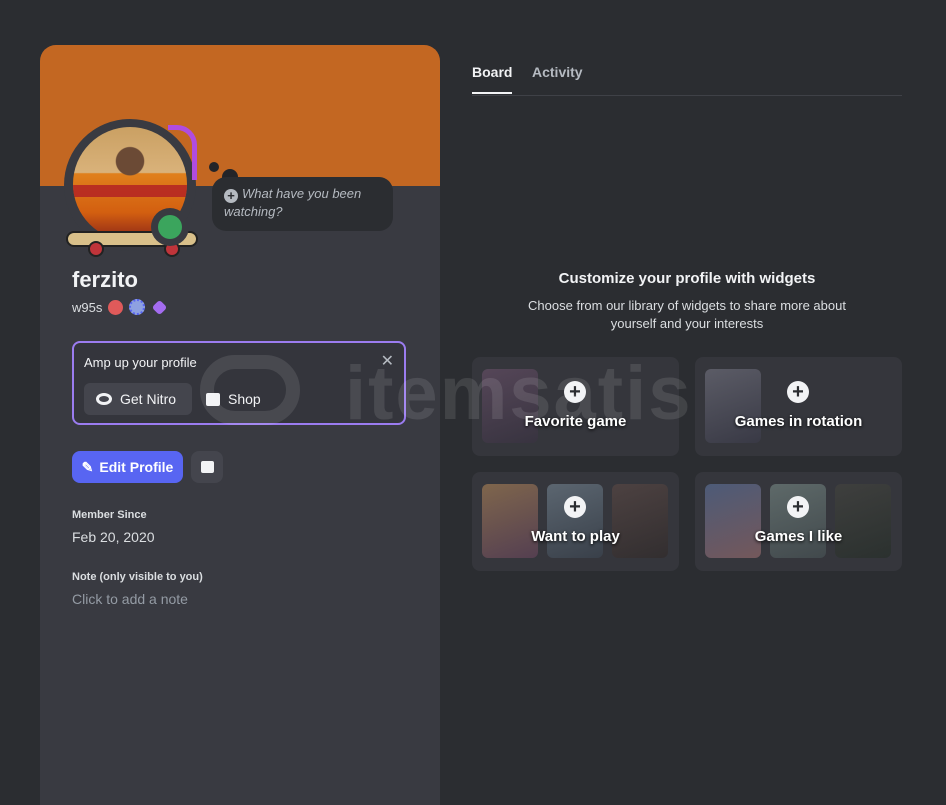  Describe the element at coordinates (687, 80) in the screenshot. I see `profile-tabs: Board Activity` at that location.